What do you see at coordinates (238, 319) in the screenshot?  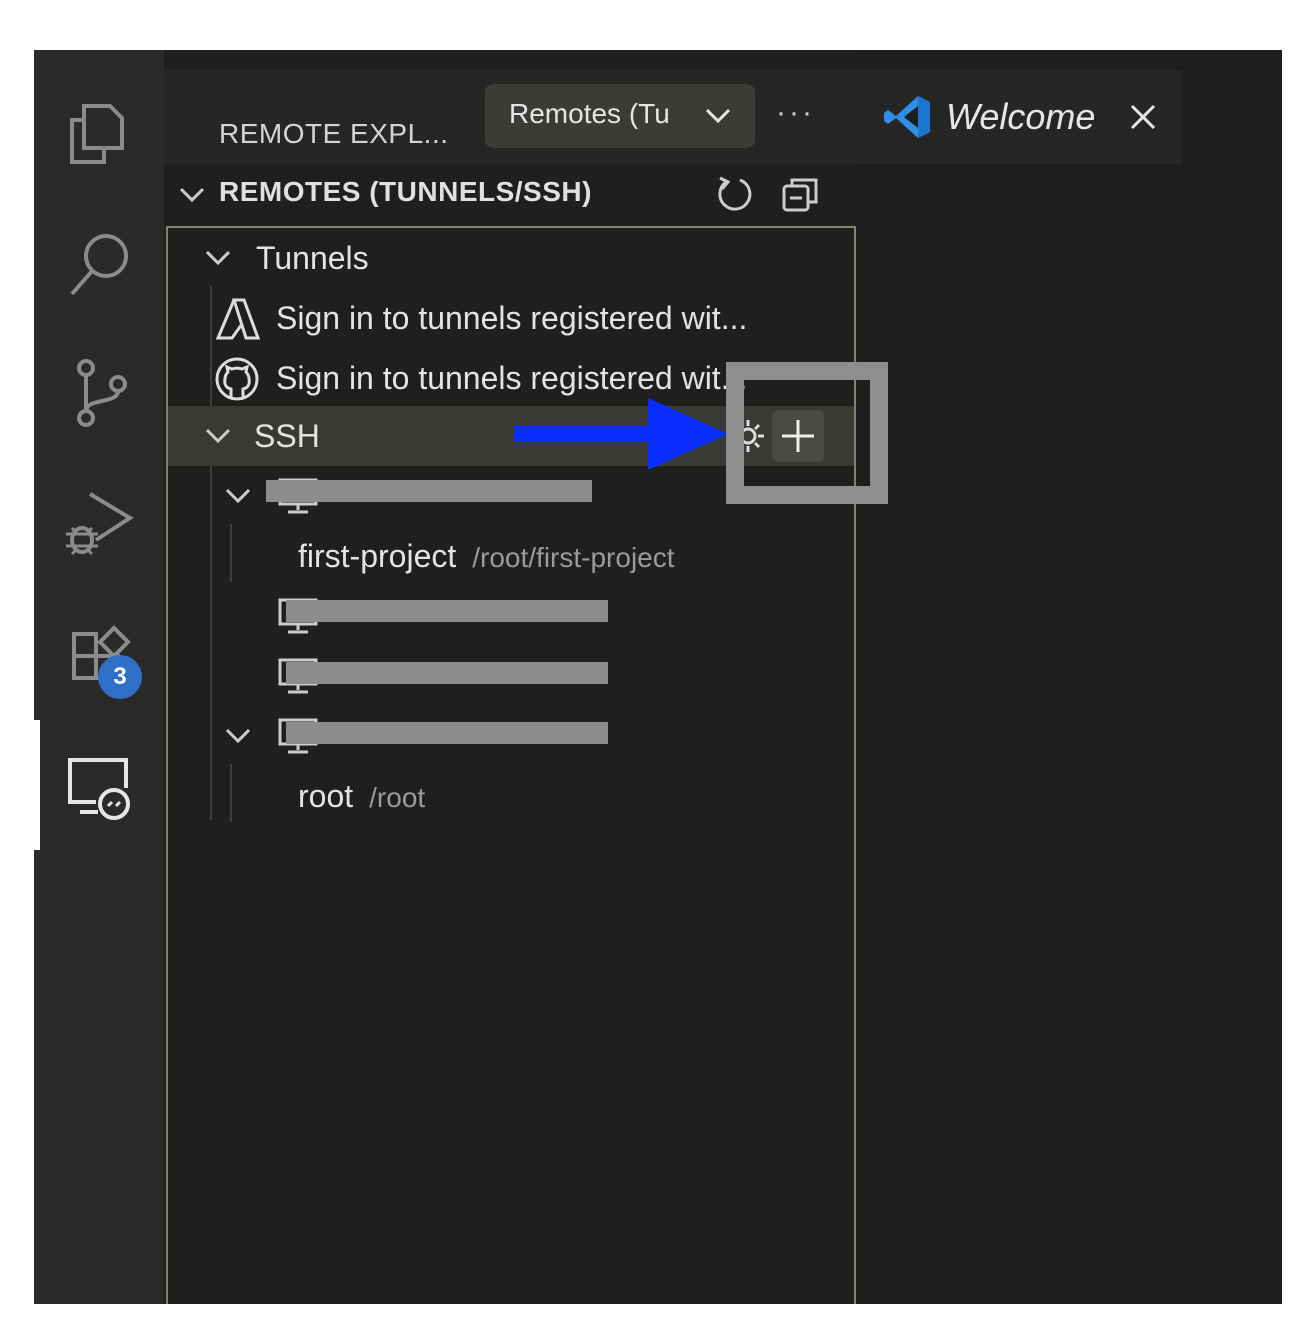 I see `azure-icon` at bounding box center [238, 319].